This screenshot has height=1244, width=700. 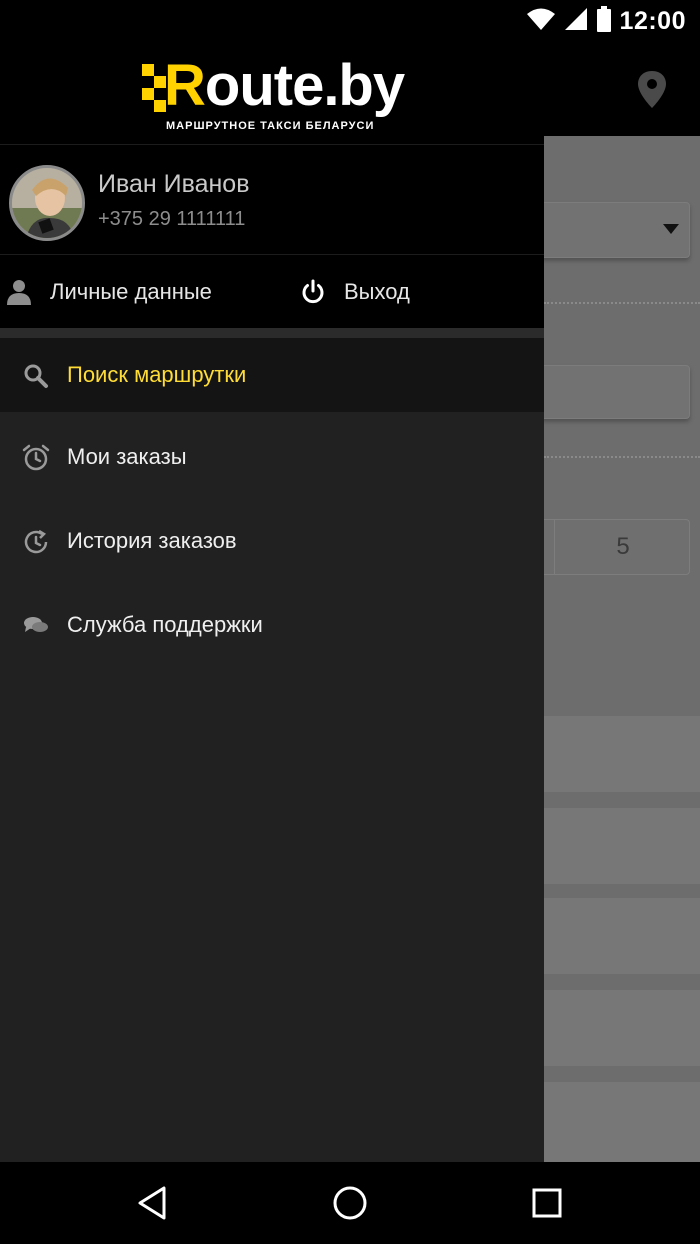 I want to click on user-name: Иван Иванов, so click(x=174, y=184).